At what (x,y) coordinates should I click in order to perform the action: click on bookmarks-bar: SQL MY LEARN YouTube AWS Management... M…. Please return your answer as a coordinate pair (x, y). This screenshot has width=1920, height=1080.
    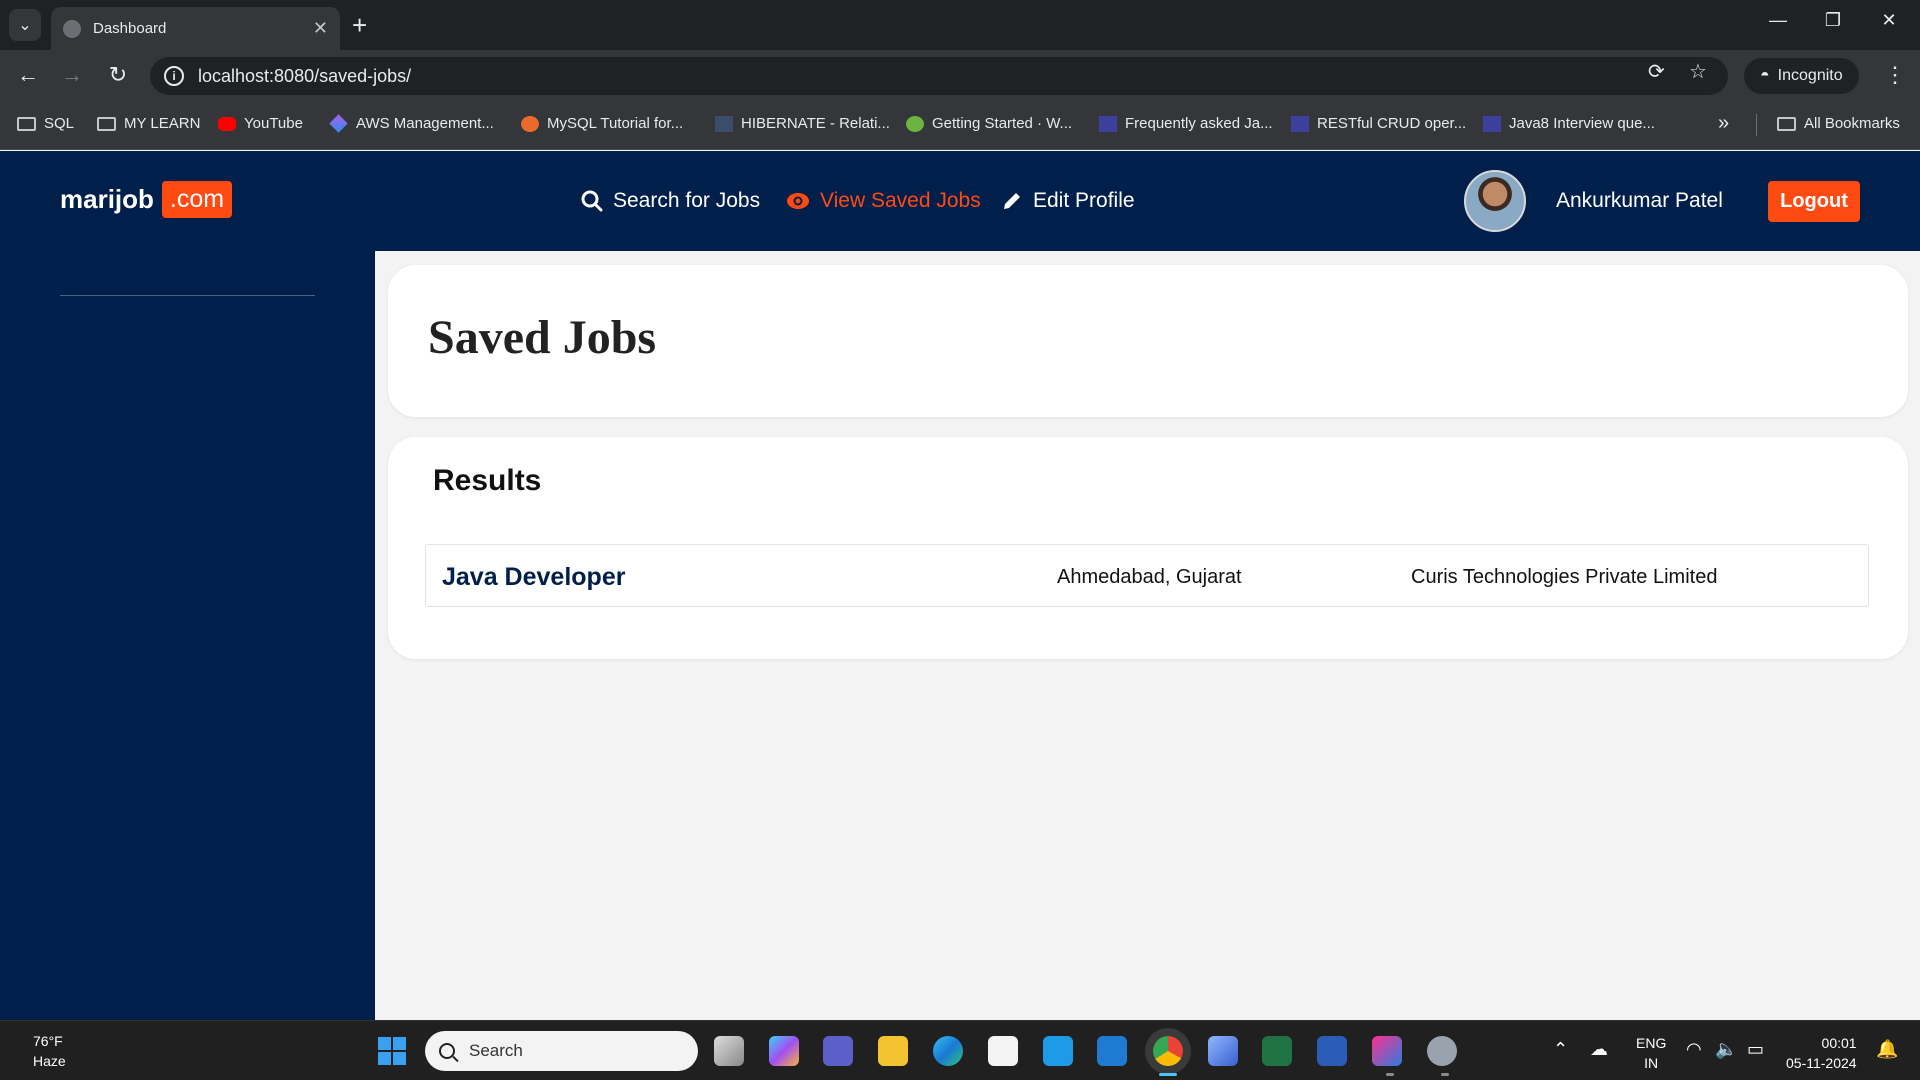
    Looking at the image, I should click on (960, 125).